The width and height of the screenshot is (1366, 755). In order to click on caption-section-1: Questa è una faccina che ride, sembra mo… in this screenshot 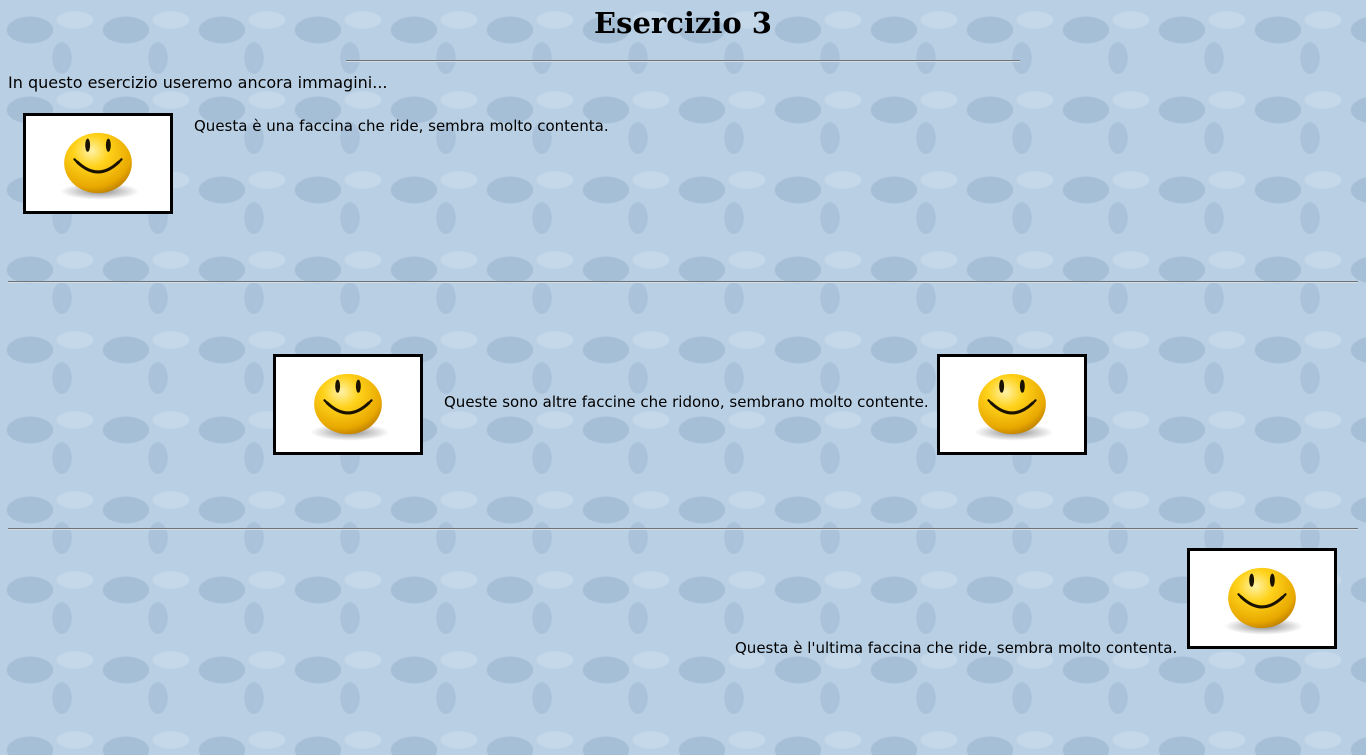, I will do `click(401, 126)`.